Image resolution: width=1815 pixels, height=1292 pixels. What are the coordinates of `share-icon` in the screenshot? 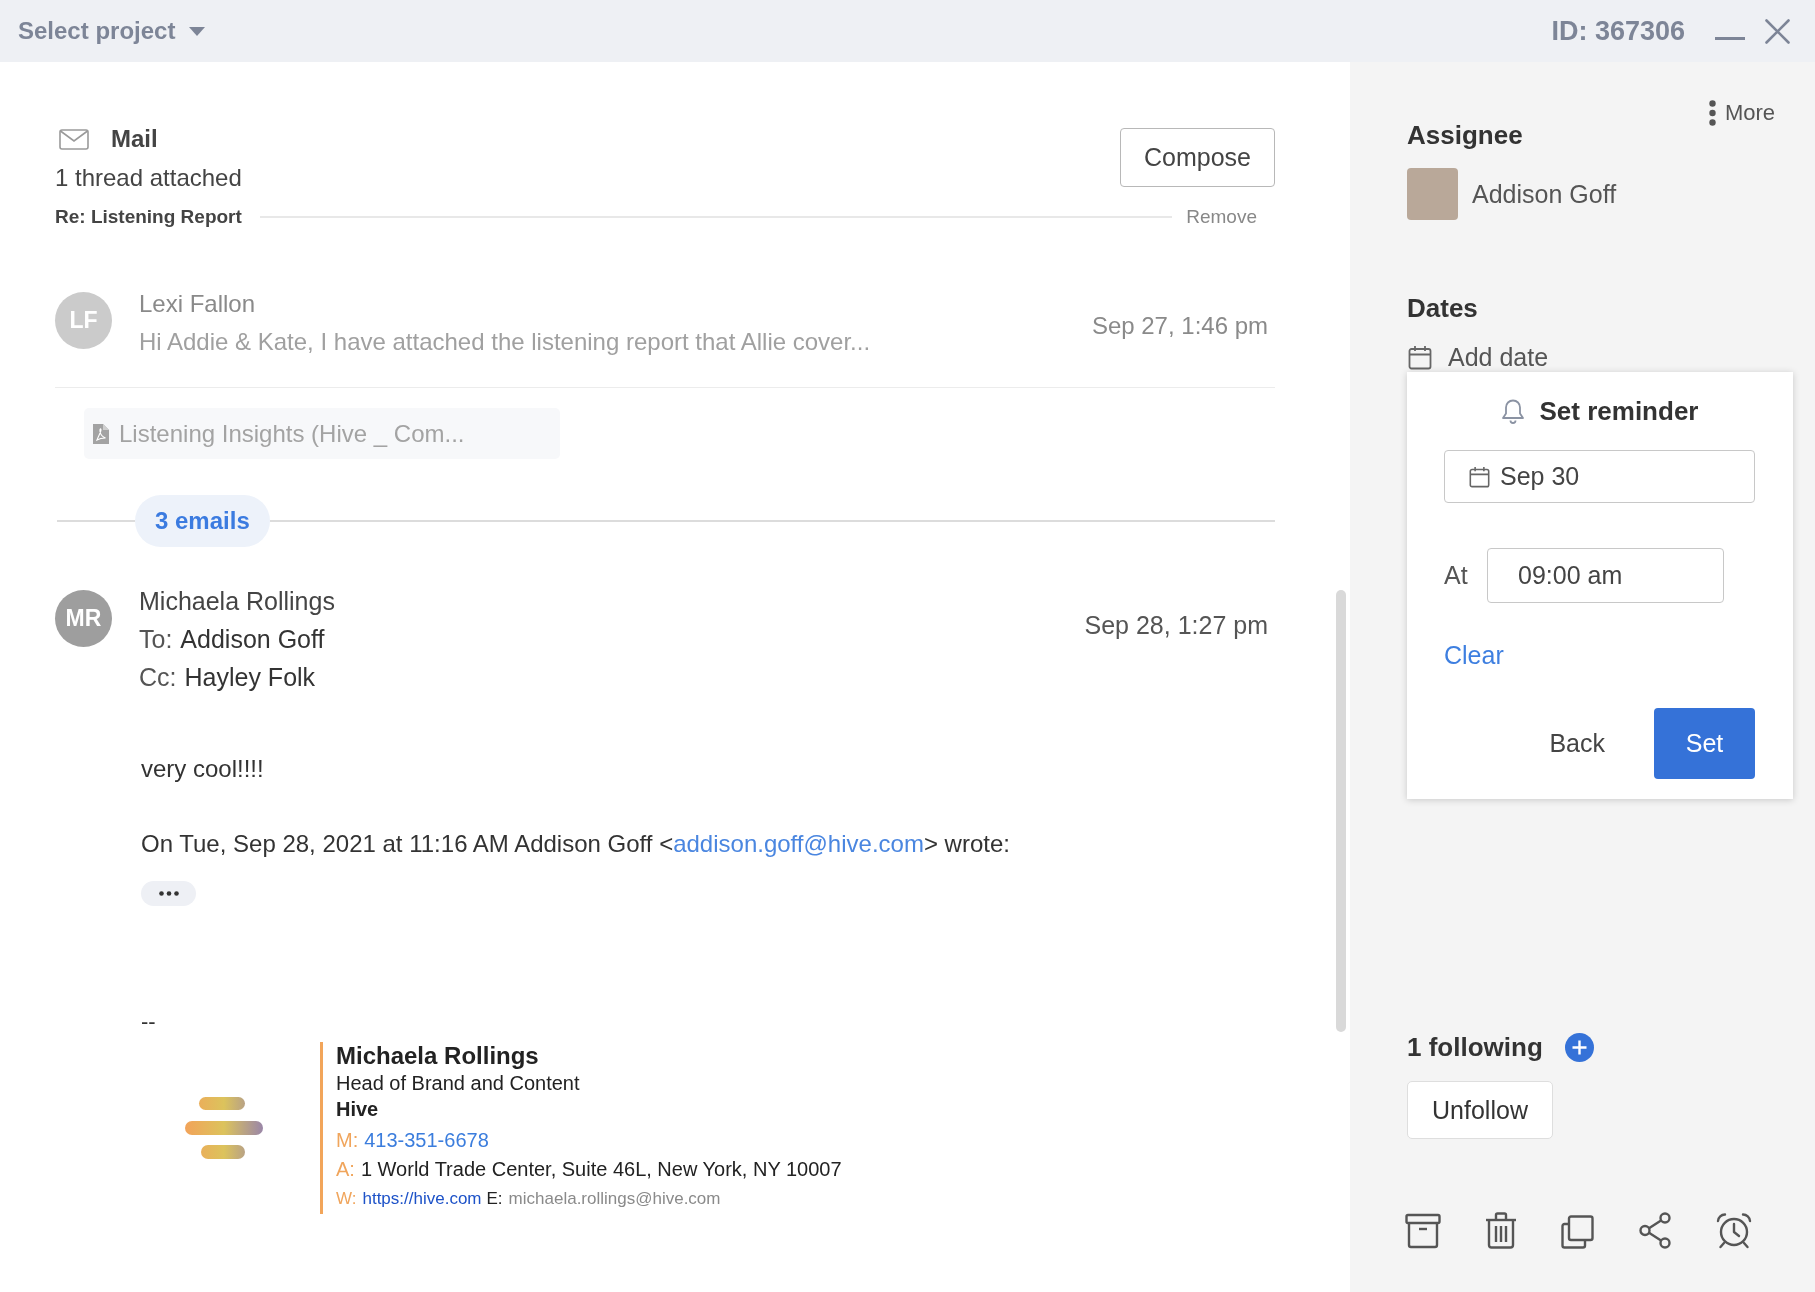 It's located at (1655, 1230).